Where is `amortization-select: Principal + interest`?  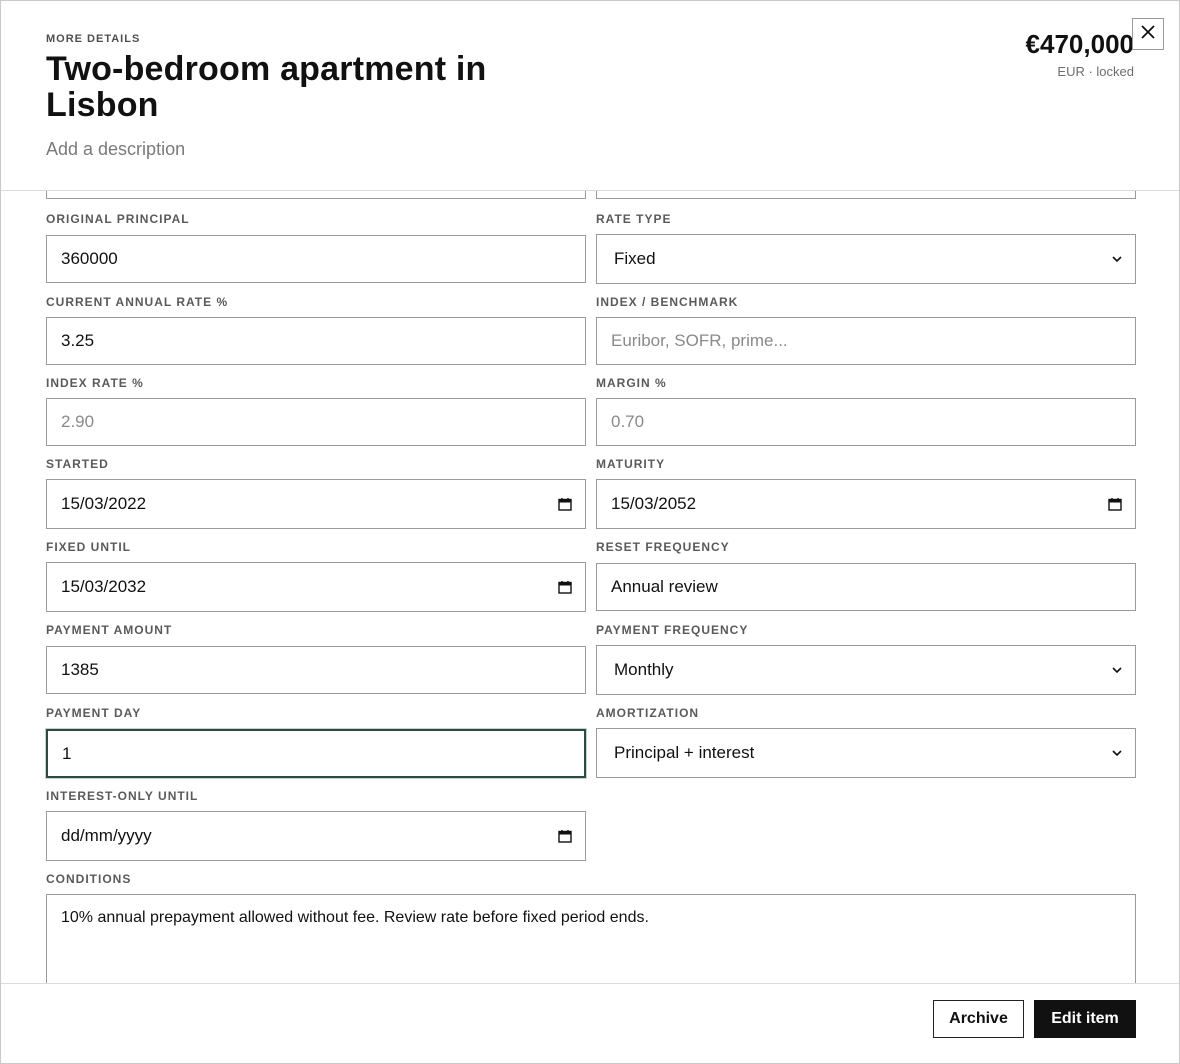
amortization-select: Principal + interest is located at coordinates (866, 753).